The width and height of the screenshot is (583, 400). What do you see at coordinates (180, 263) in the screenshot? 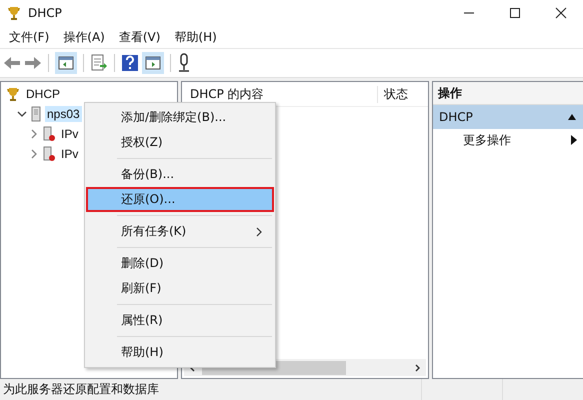
I see `context-menu-item: 删除(D)` at bounding box center [180, 263].